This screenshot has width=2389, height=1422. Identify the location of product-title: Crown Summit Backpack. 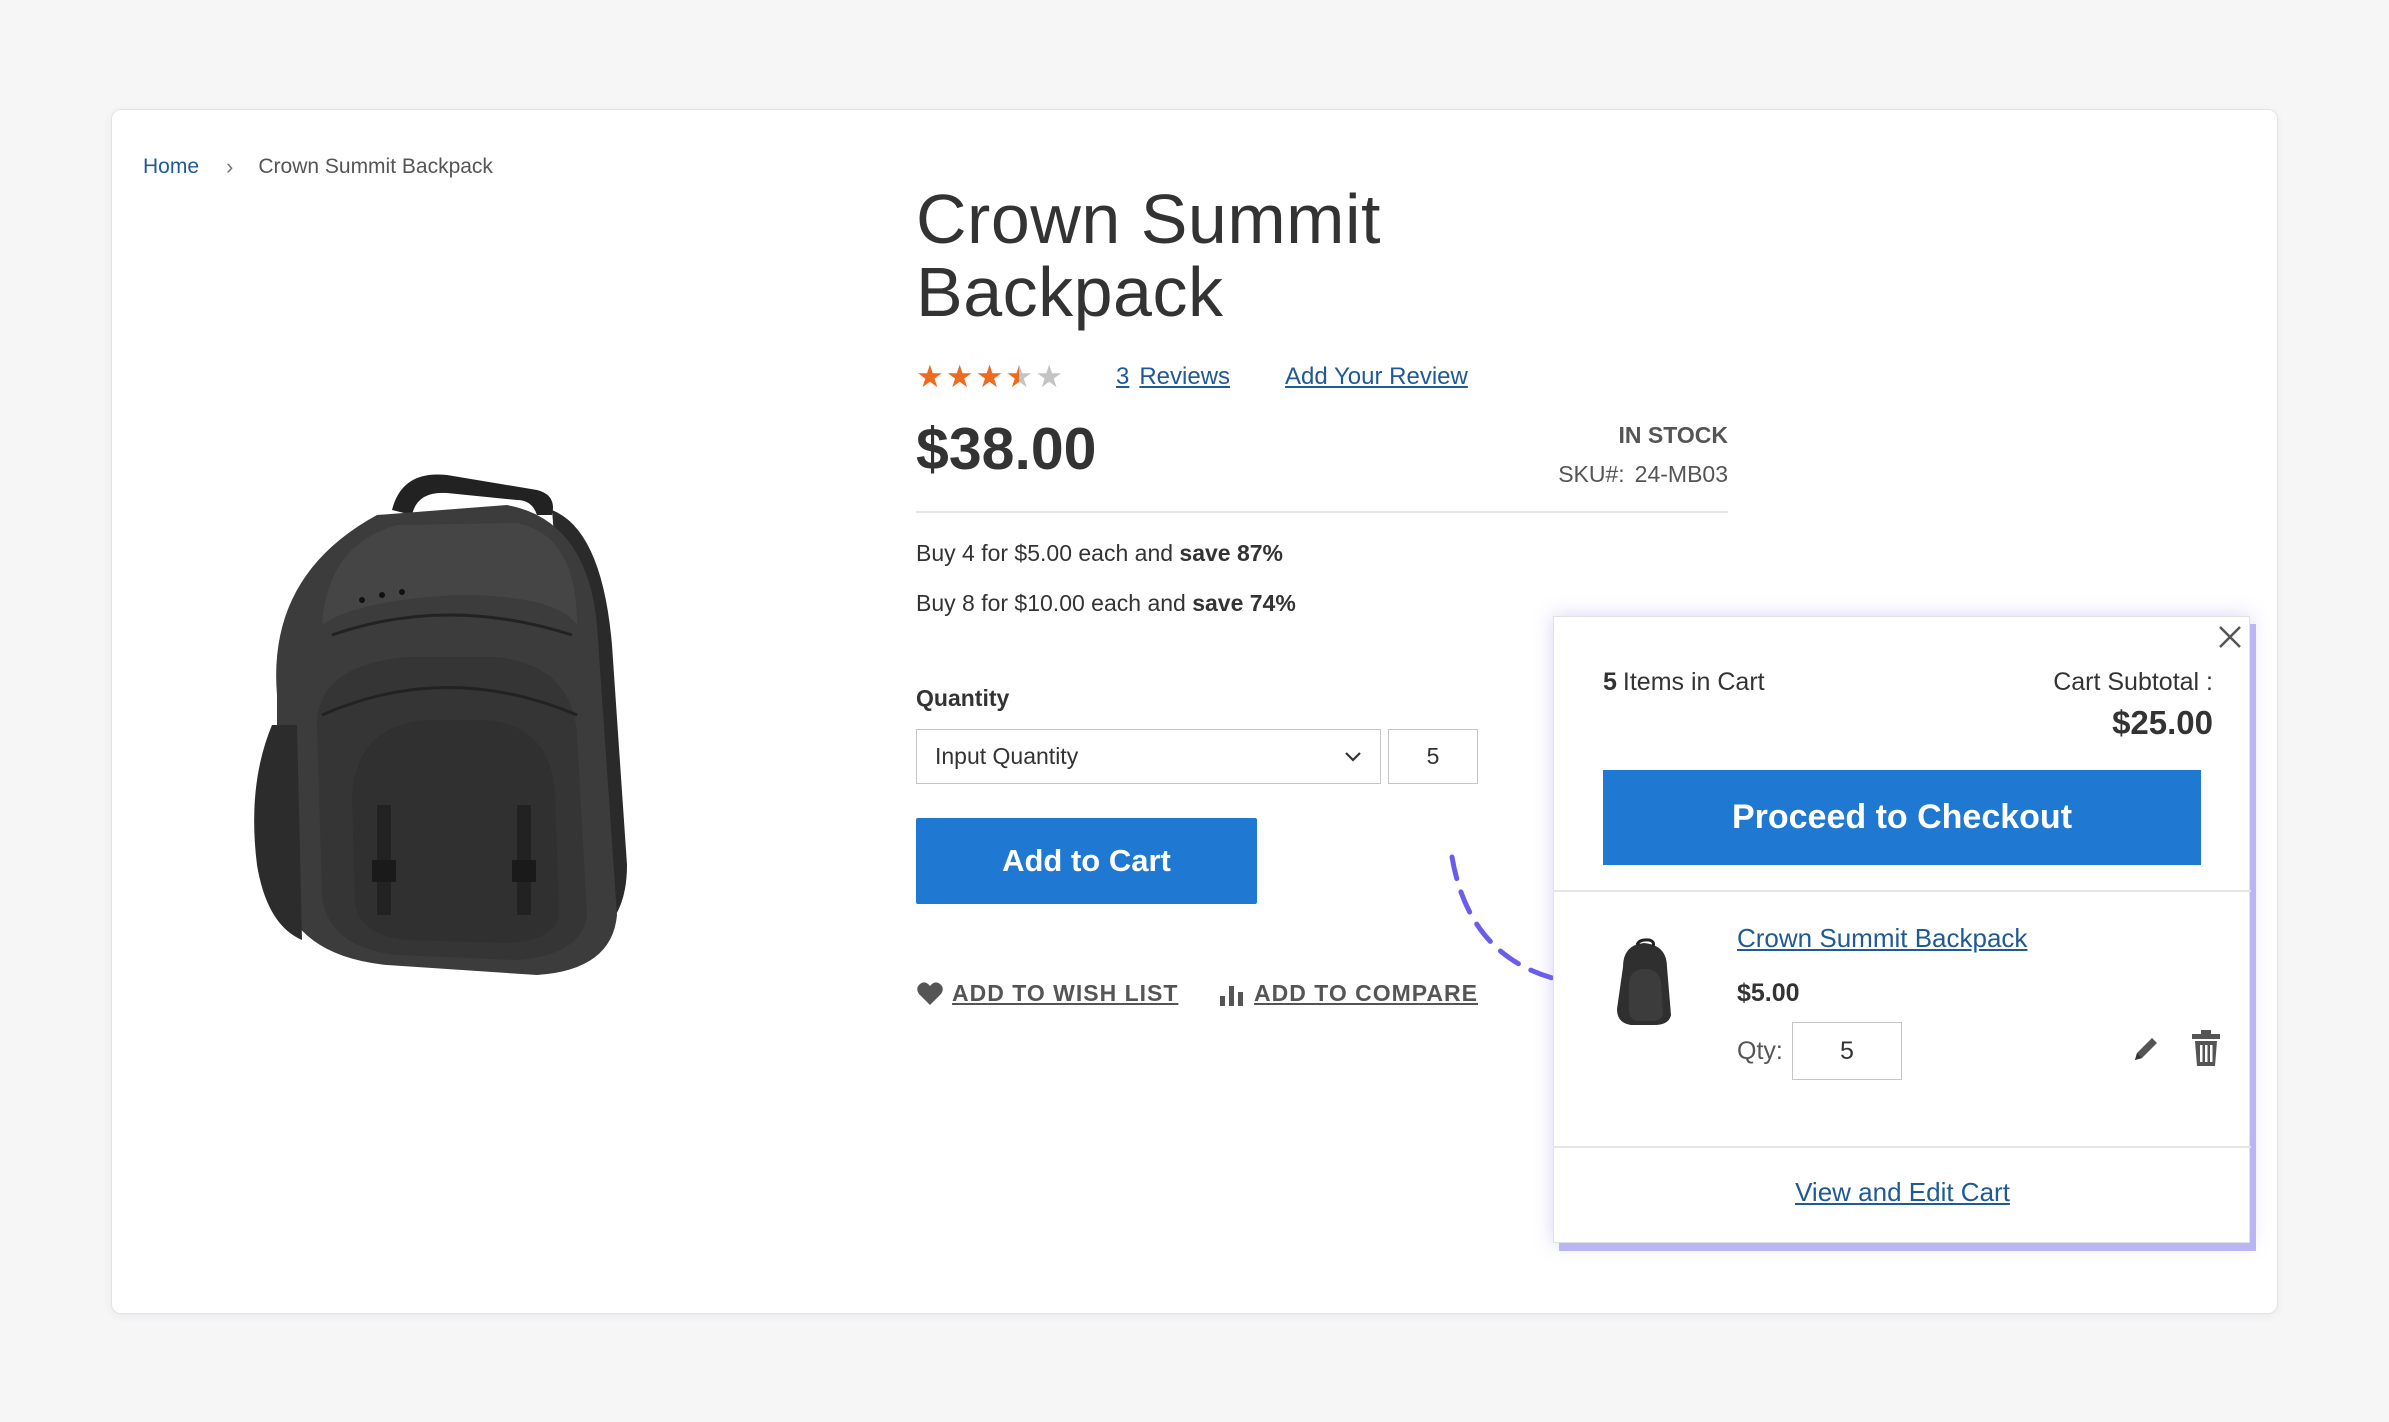
(1148, 255).